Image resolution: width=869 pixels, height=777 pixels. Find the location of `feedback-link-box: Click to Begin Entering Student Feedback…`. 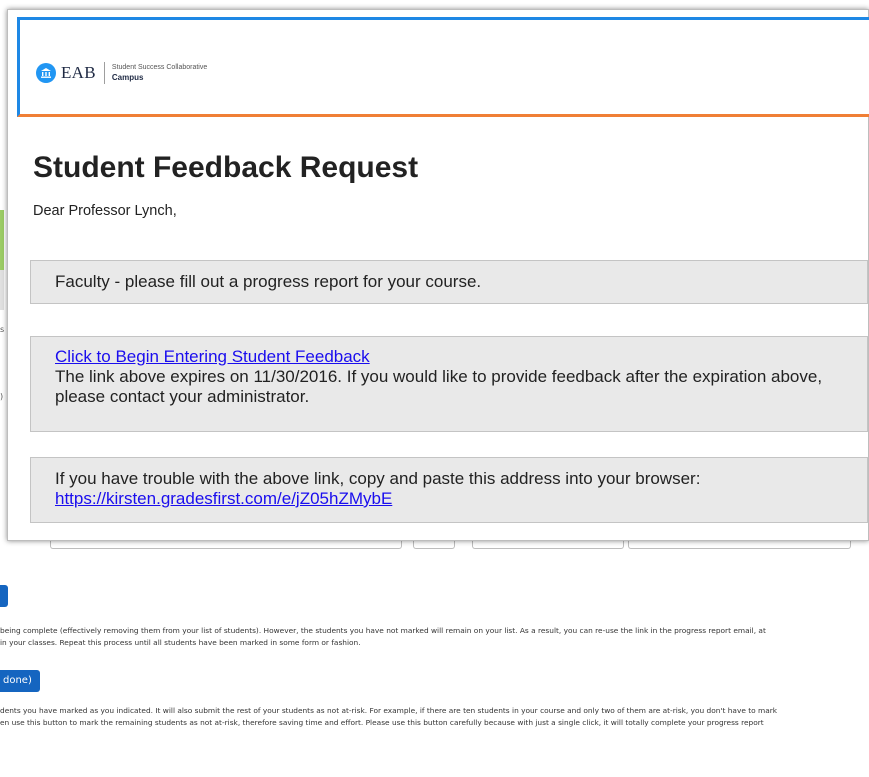

feedback-link-box: Click to Begin Entering Student Feedback… is located at coordinates (449, 384).